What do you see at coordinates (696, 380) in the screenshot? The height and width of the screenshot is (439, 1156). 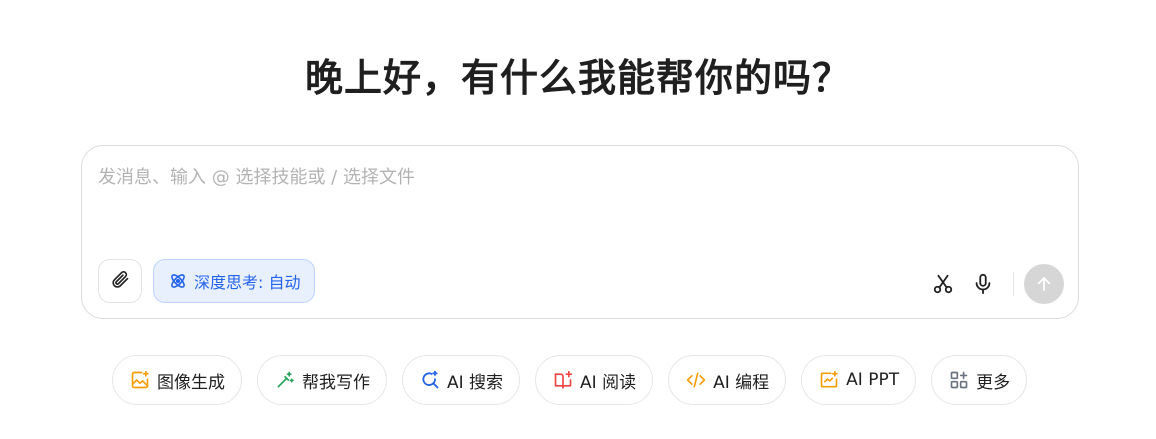 I see `code-icon` at bounding box center [696, 380].